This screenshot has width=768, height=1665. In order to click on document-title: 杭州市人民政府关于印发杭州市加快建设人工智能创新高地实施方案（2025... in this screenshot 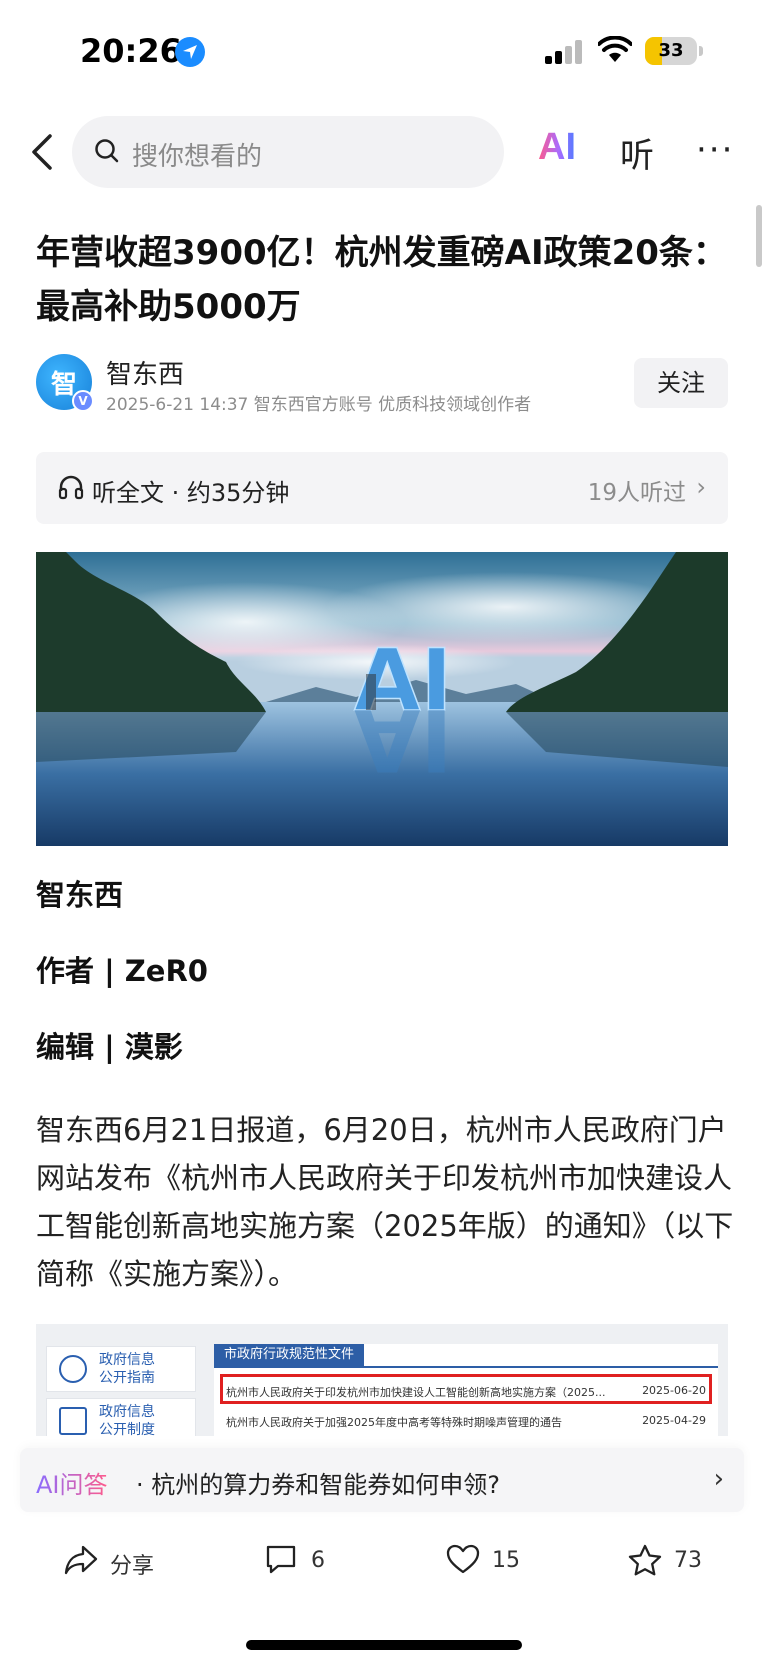, I will do `click(416, 1392)`.